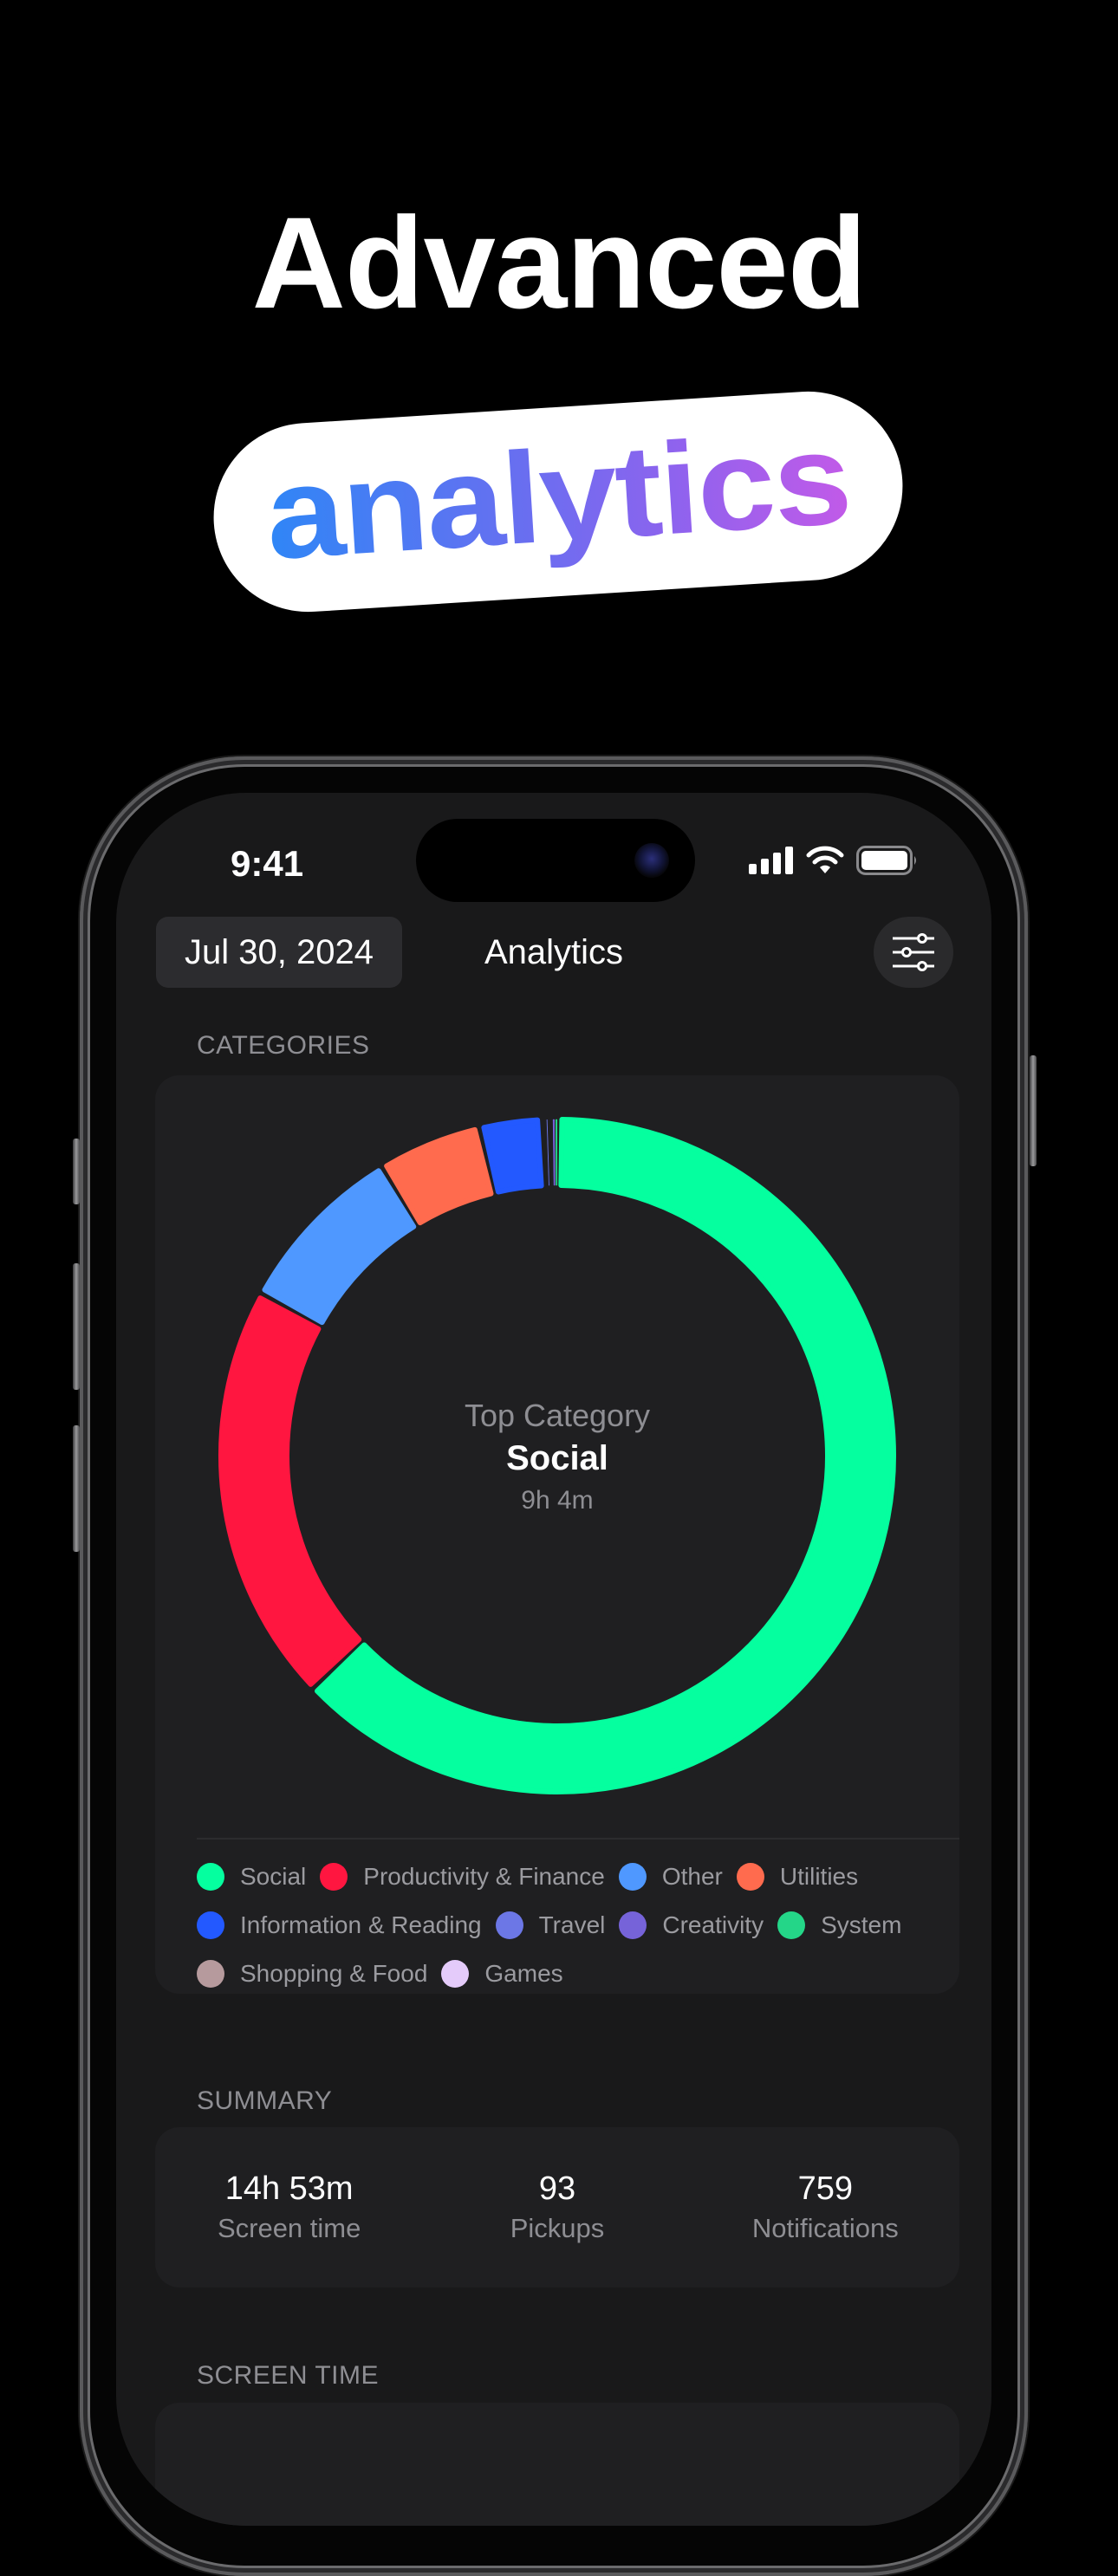 The width and height of the screenshot is (1118, 2576). Describe the element at coordinates (279, 953) in the screenshot. I see `date-picker-button: Jul 30, 2024` at that location.